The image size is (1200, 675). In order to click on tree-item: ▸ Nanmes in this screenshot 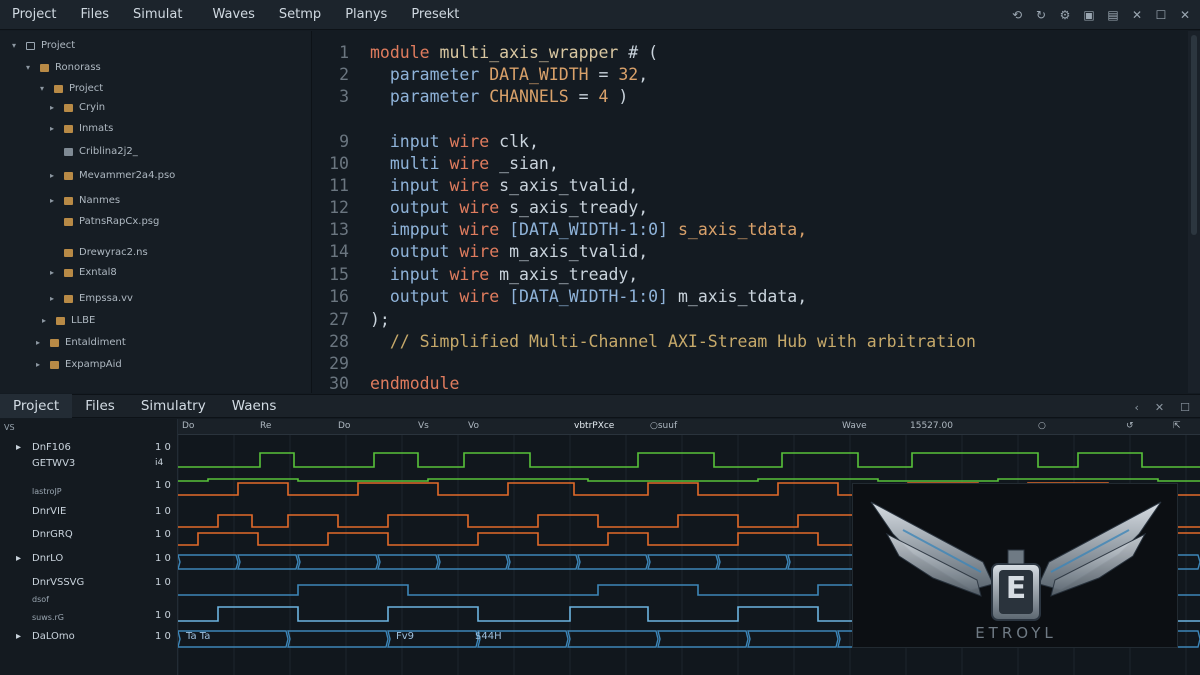, I will do `click(85, 200)`.